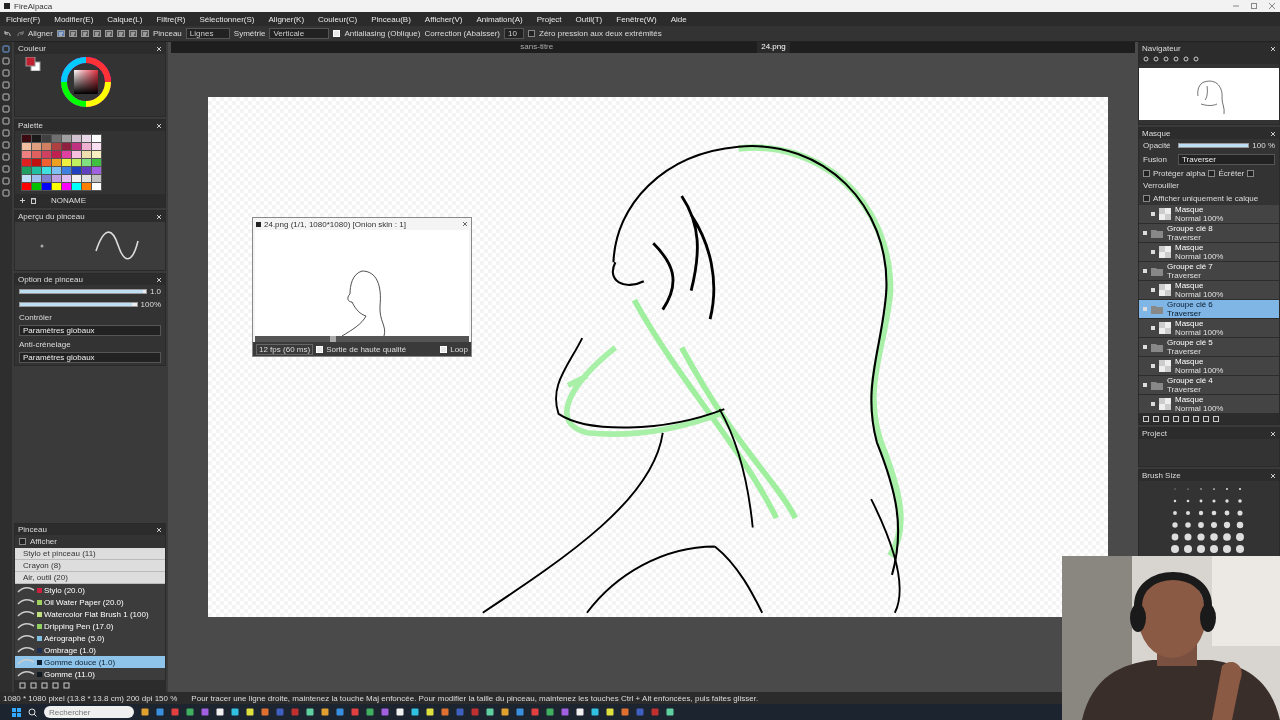 Image resolution: width=1280 pixels, height=720 pixels. Describe the element at coordinates (171, 19) in the screenshot. I see `menu-item: Filtre(R)` at that location.